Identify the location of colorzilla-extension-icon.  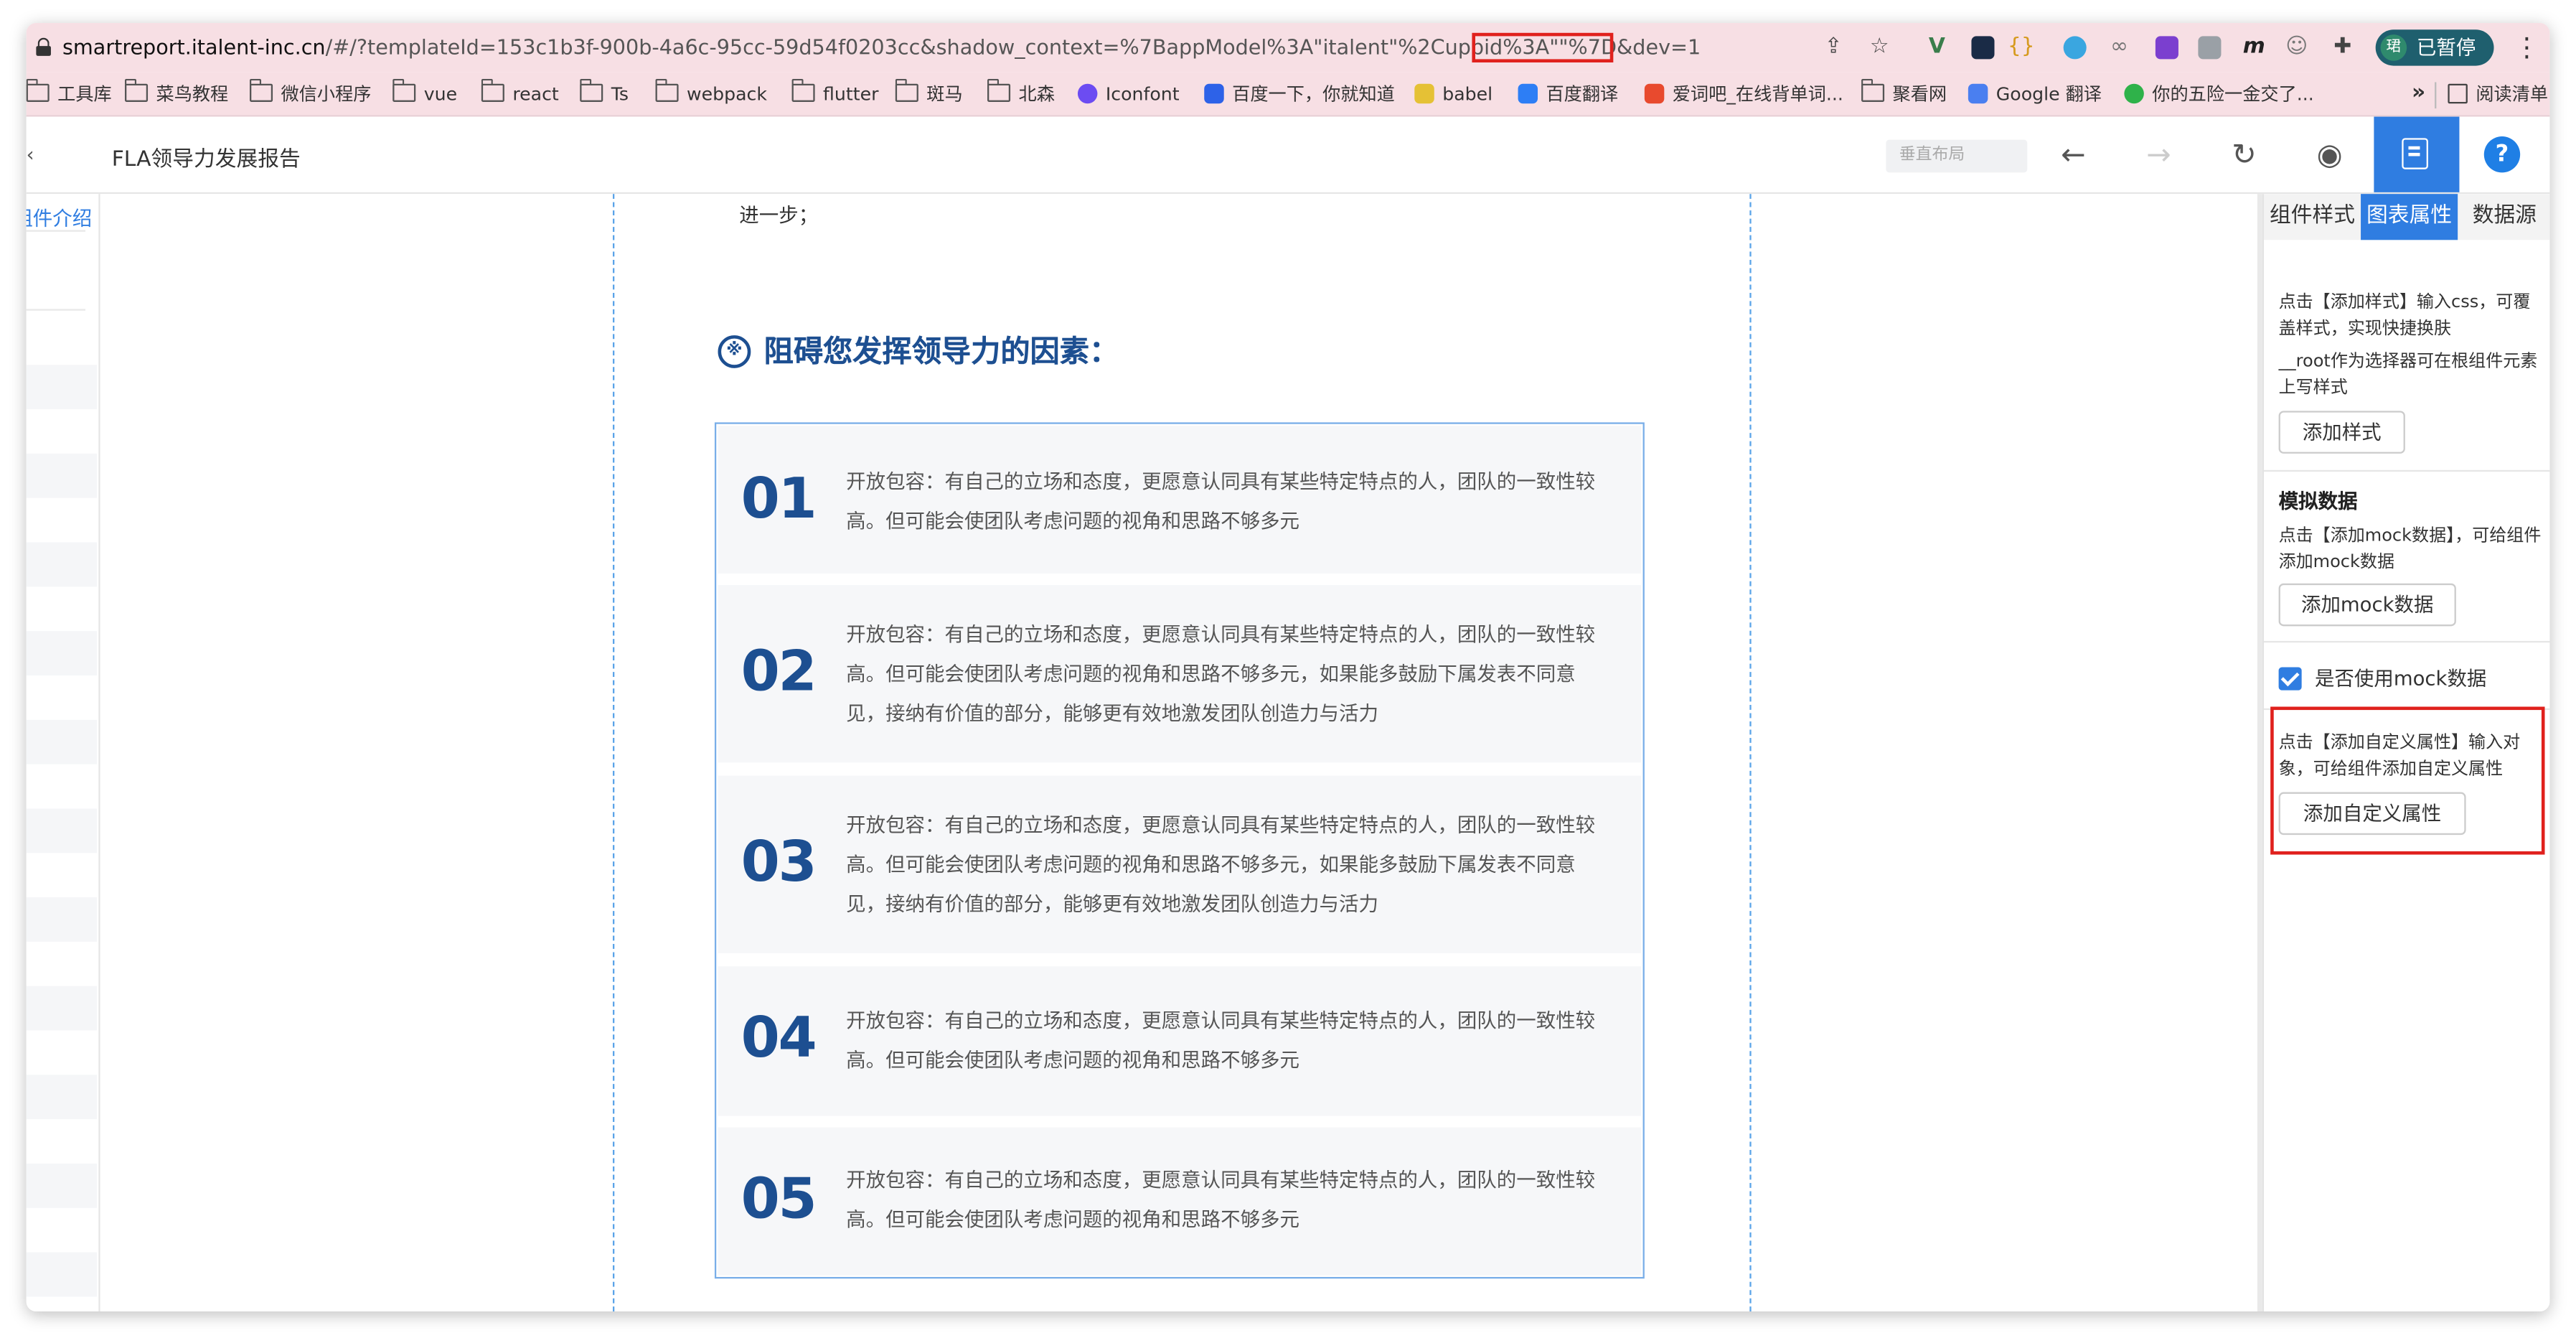
(2166, 48).